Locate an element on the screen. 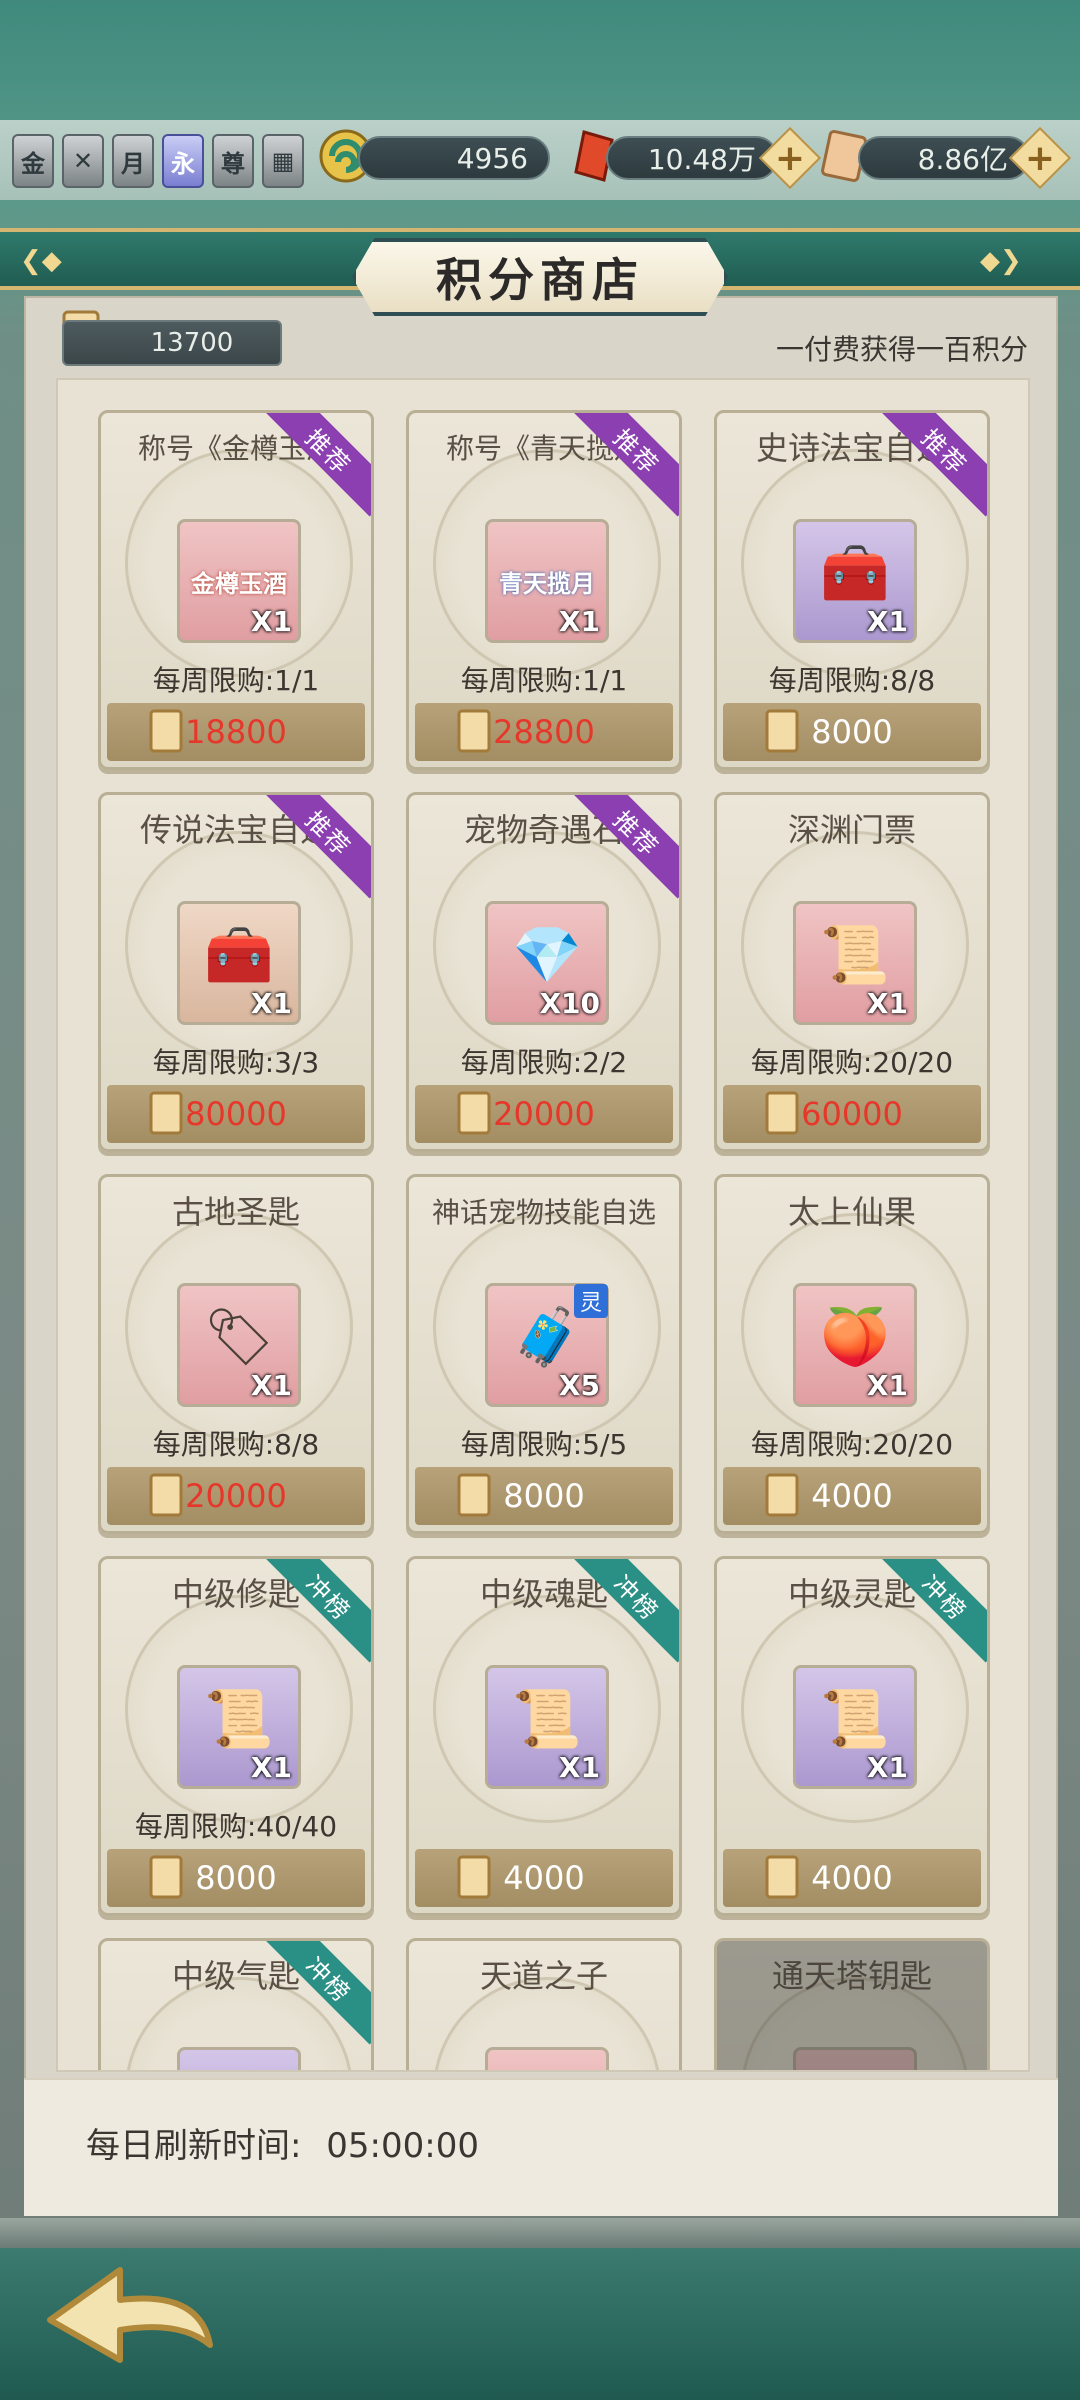 The width and height of the screenshot is (1080, 2400). shop-item: 中级修匙 冲榜 📜 X1 每周限购:40/40 8000 is located at coordinates (236, 1736).